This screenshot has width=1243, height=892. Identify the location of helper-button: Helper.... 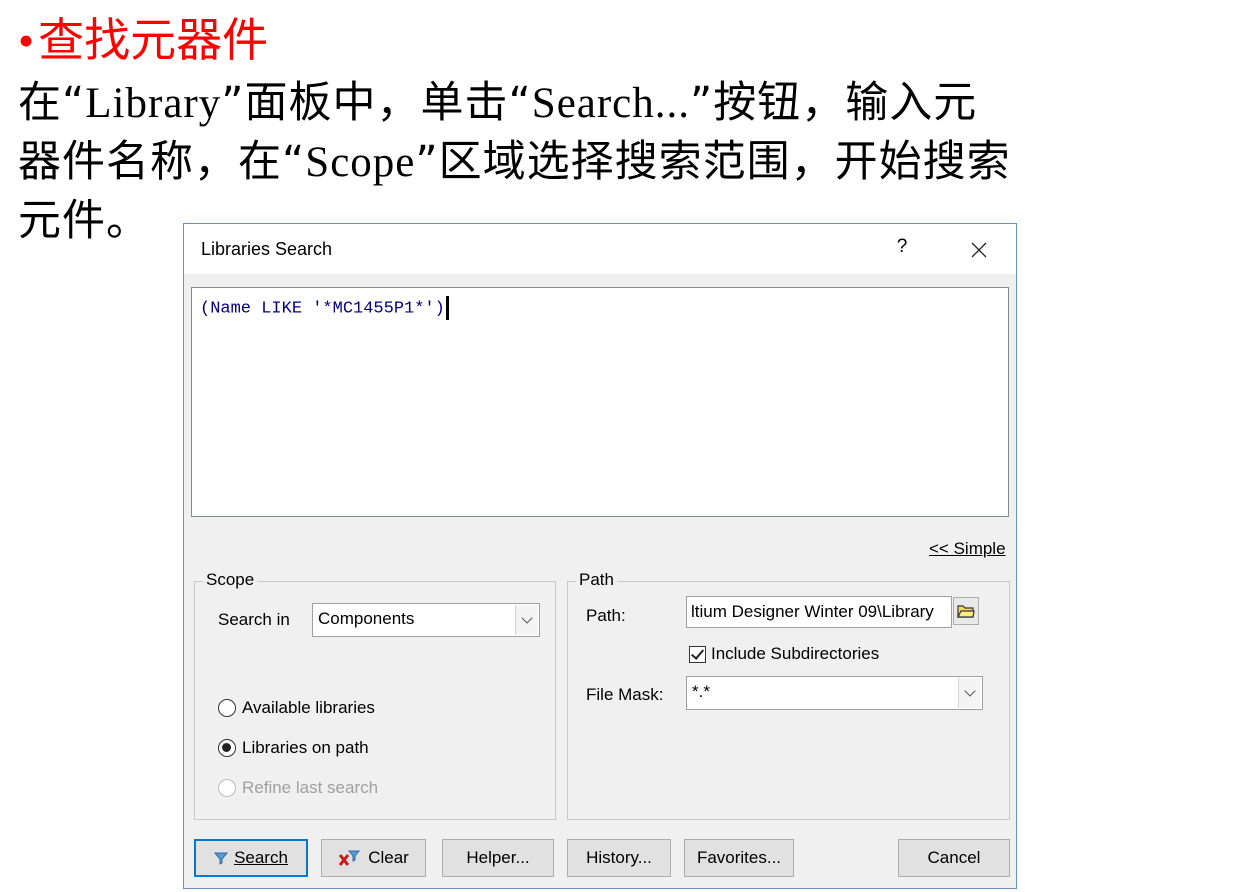
(498, 858).